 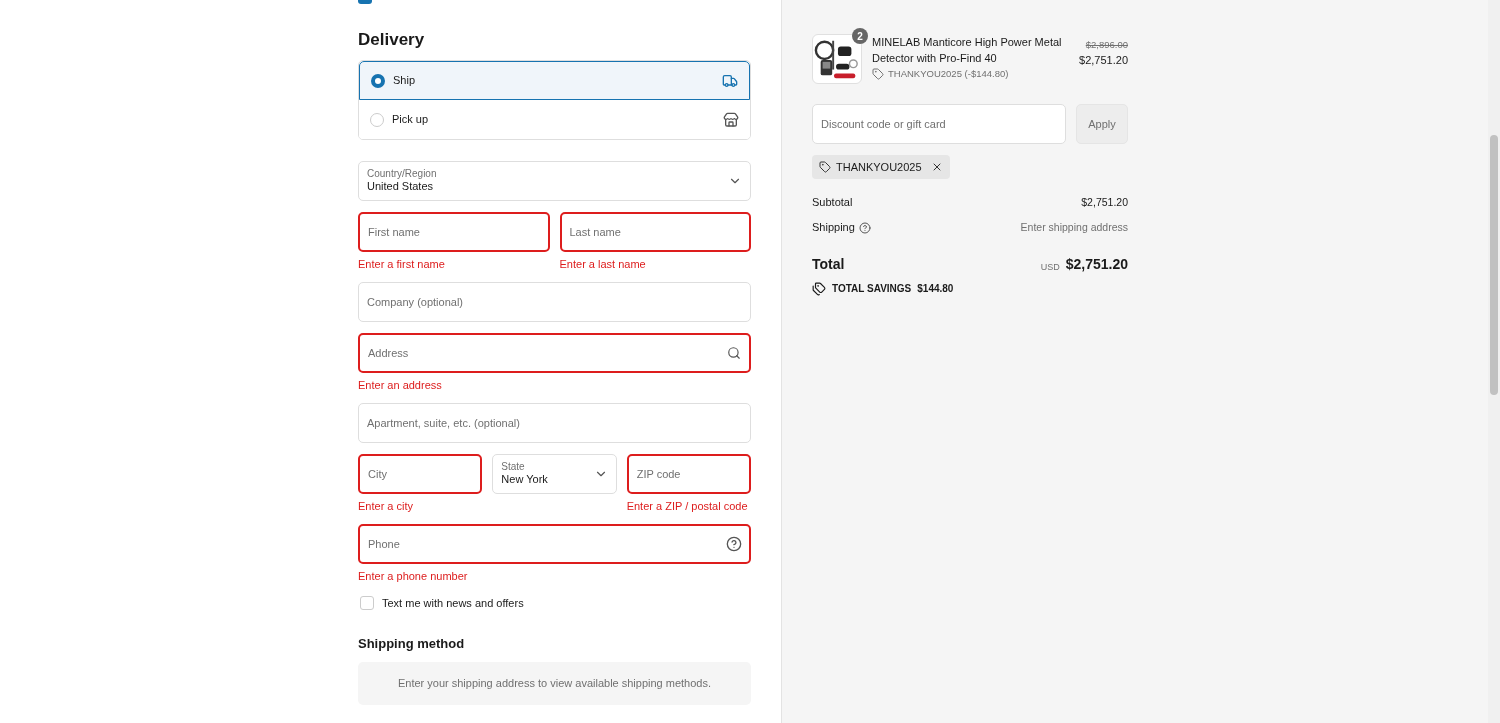 I want to click on select-field: State New York, so click(x=554, y=474).